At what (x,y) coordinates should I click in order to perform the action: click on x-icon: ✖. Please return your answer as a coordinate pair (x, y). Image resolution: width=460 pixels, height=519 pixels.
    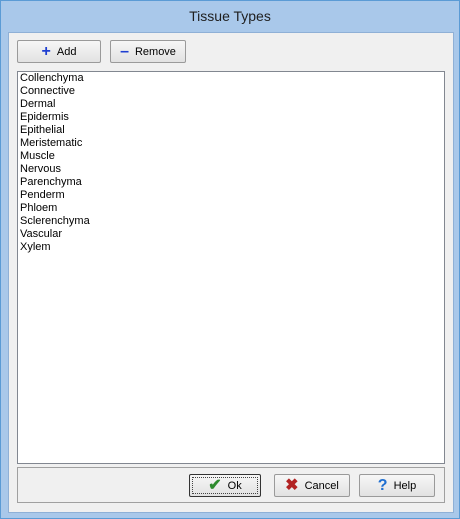
    Looking at the image, I should click on (292, 485).